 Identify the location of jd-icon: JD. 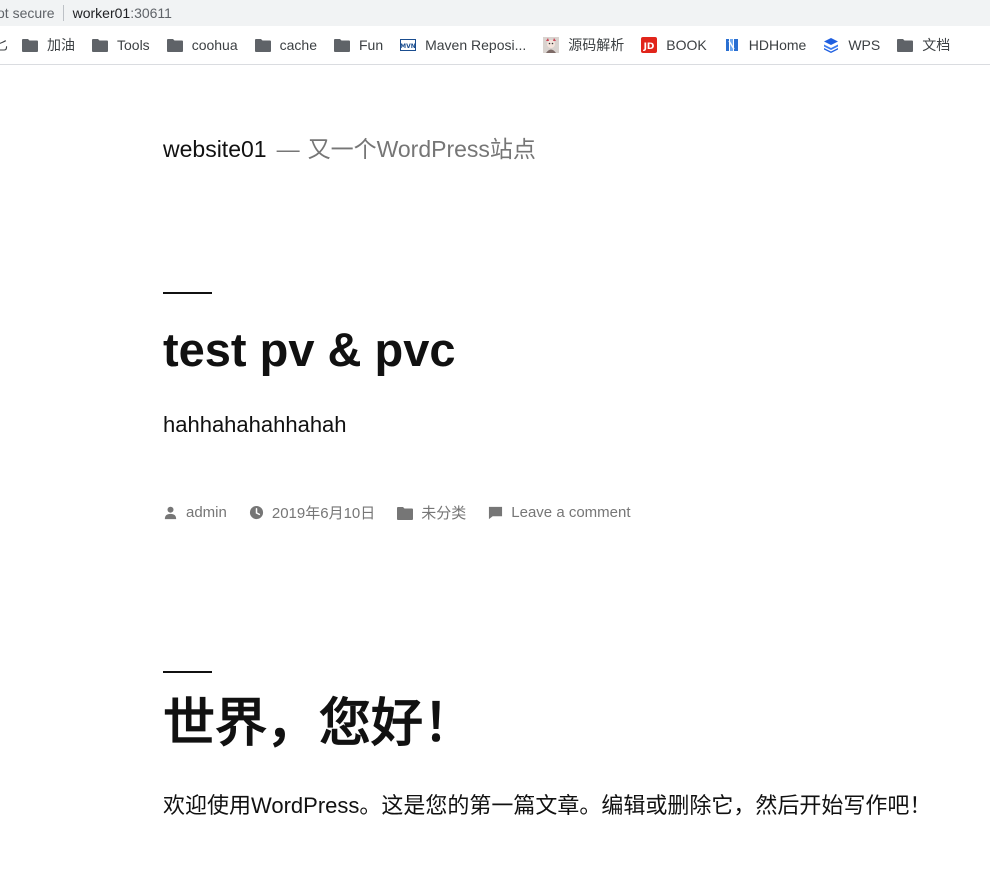
(649, 45).